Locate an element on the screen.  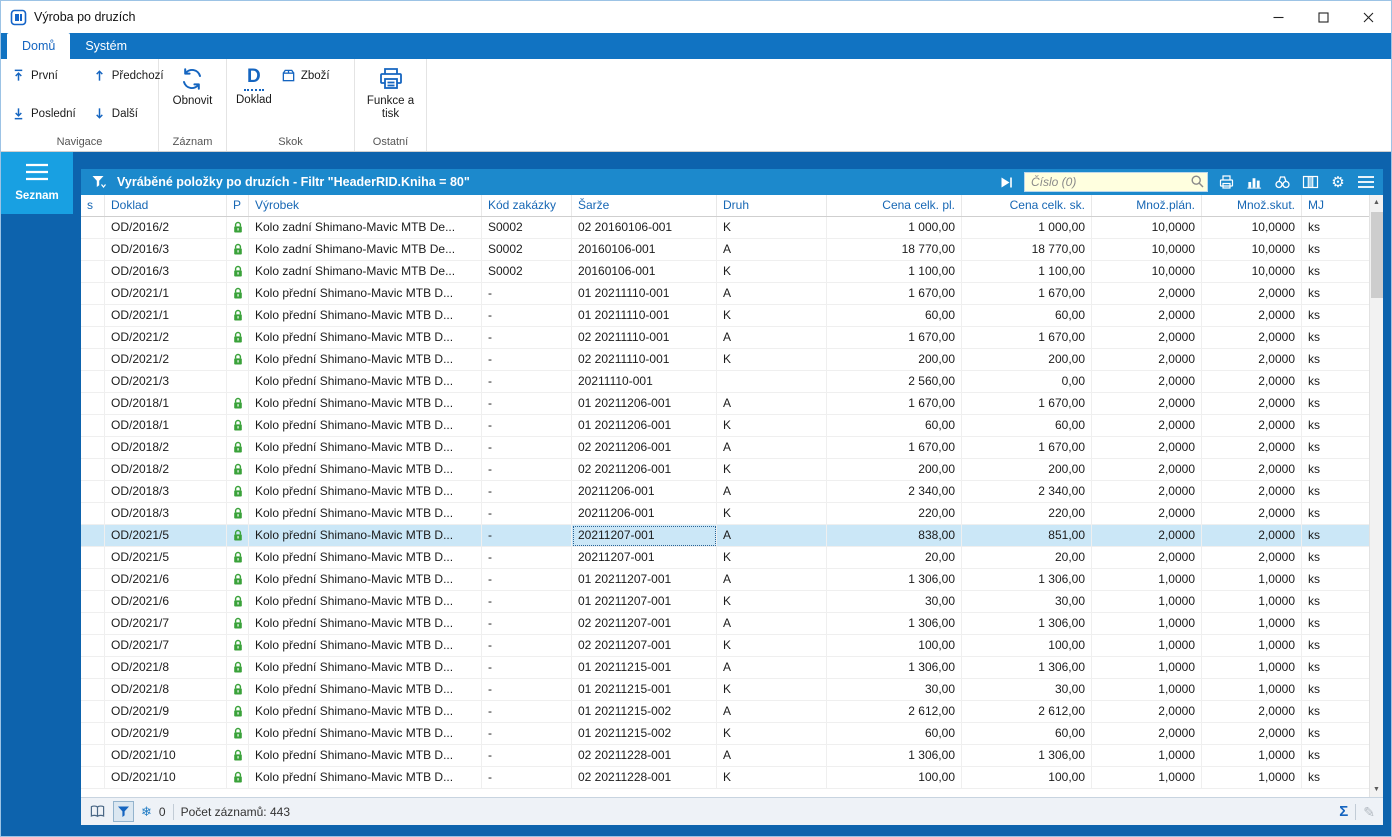
cell-sarze: 20211110-001 is located at coordinates (644, 382).